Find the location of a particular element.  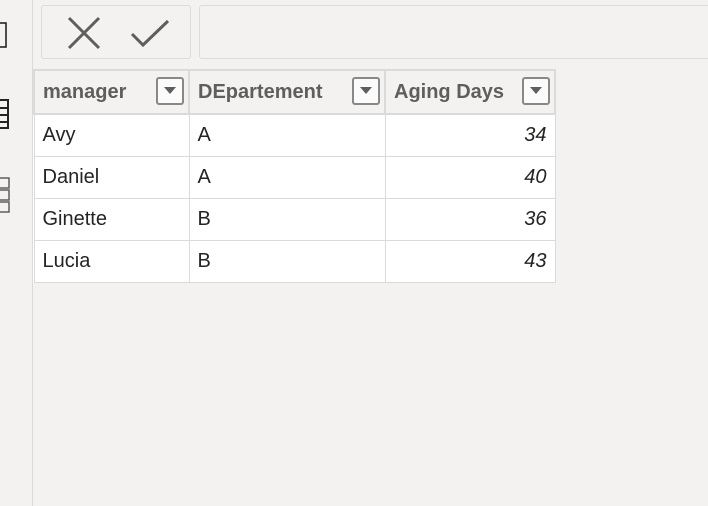

cell-manager: Daniel is located at coordinates (111, 177).